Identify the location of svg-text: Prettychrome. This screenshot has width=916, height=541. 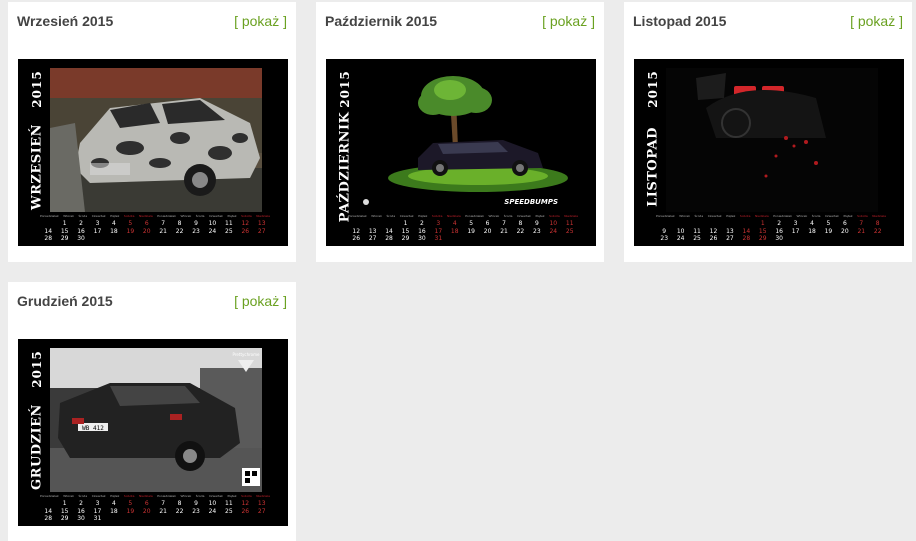
(246, 354).